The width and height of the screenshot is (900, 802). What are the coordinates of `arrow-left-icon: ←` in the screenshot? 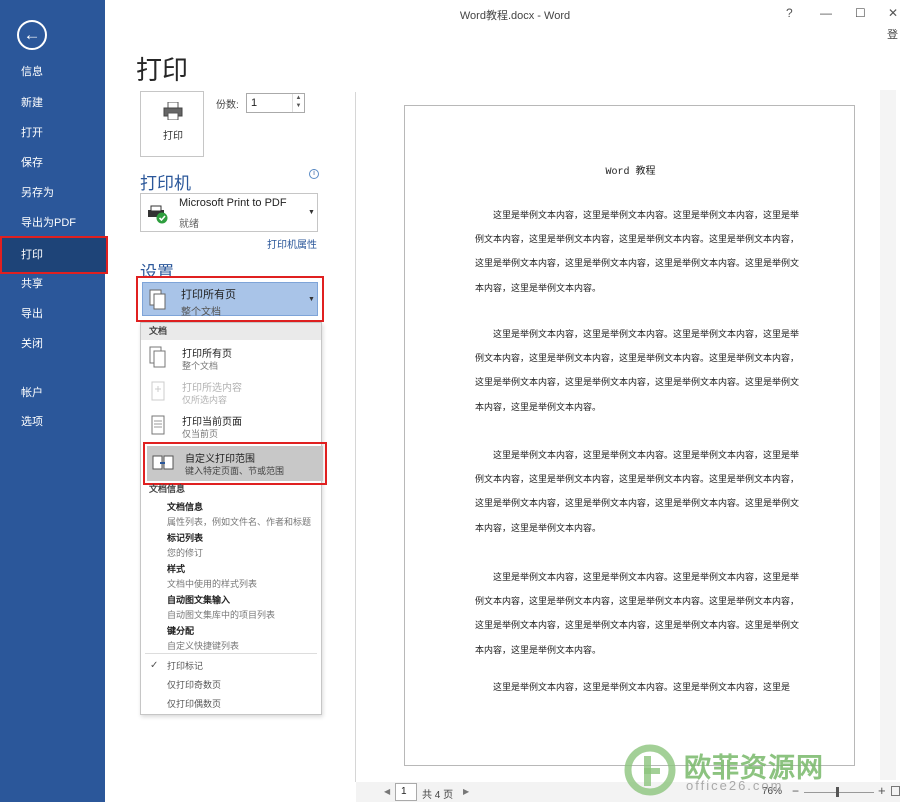 It's located at (32, 34).